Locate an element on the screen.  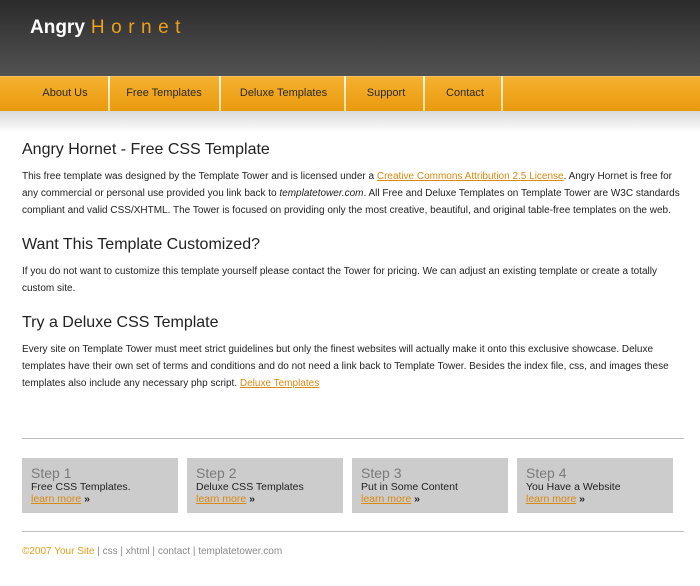
step-desc: You Have a Website is located at coordinates (573, 487).